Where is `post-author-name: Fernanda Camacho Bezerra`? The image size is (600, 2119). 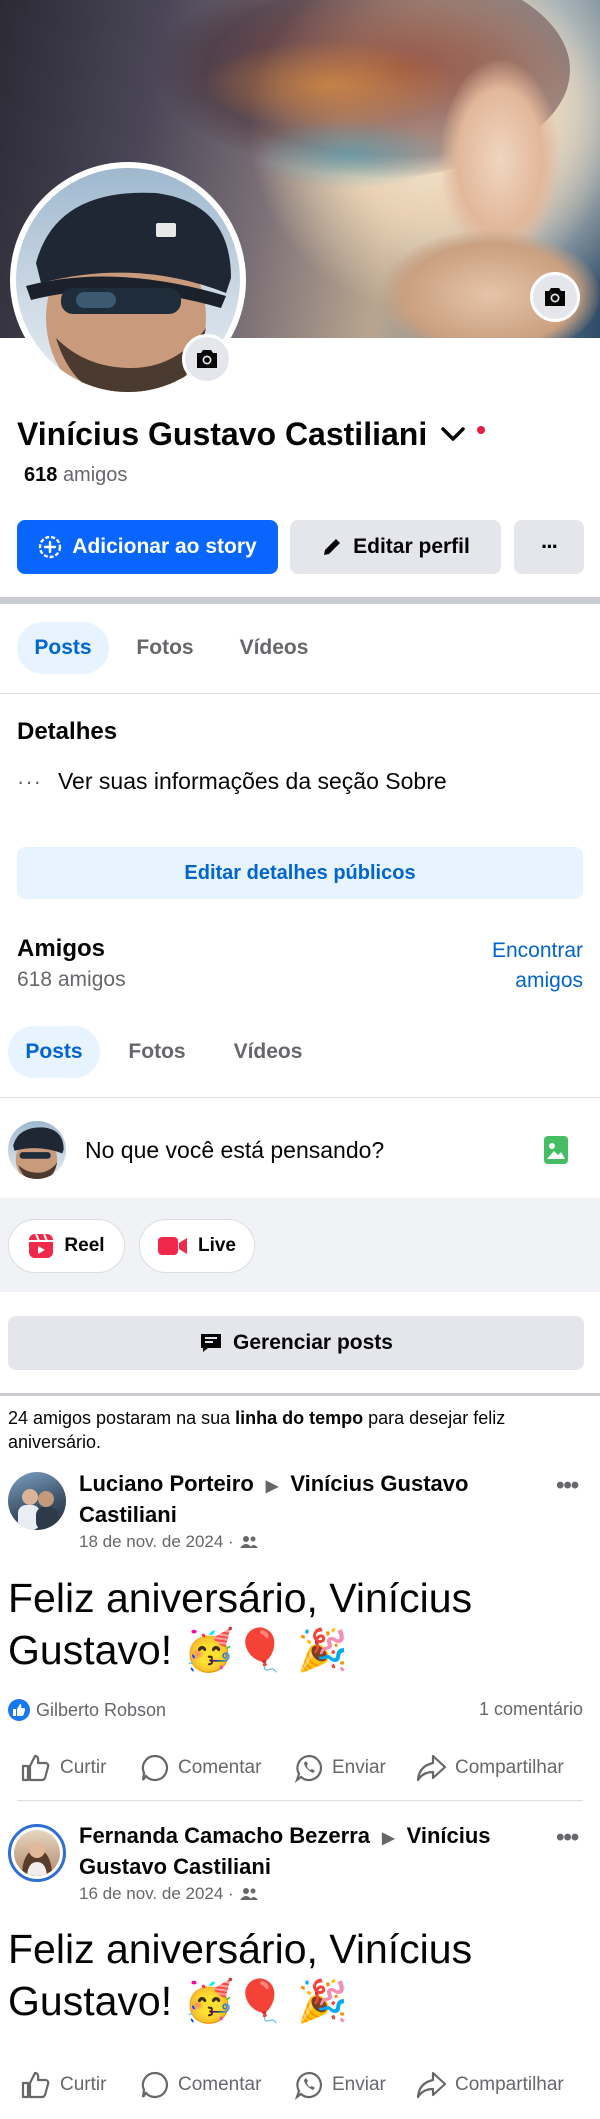 post-author-name: Fernanda Camacho Bezerra is located at coordinates (224, 1835).